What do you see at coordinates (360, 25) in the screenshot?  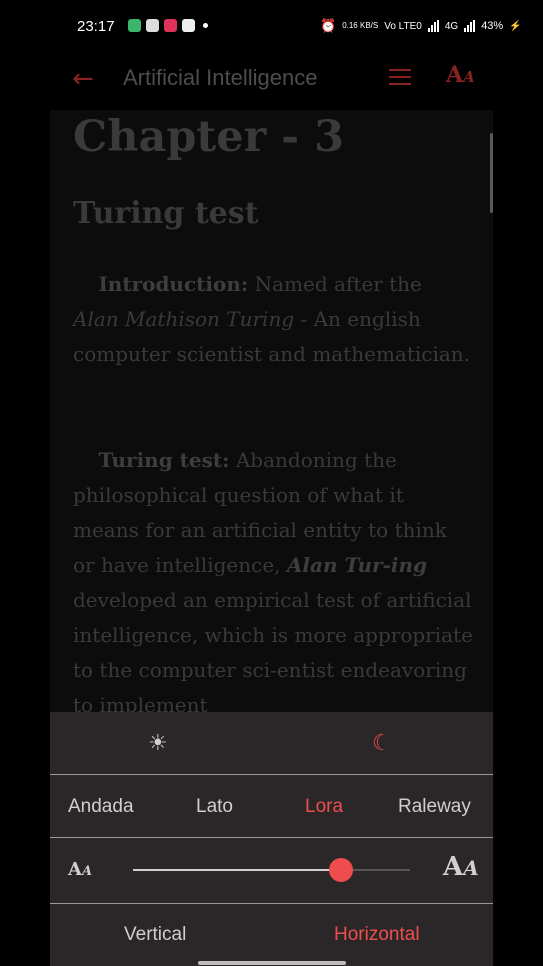 I see `net-speed: 0.16 KB/S` at bounding box center [360, 25].